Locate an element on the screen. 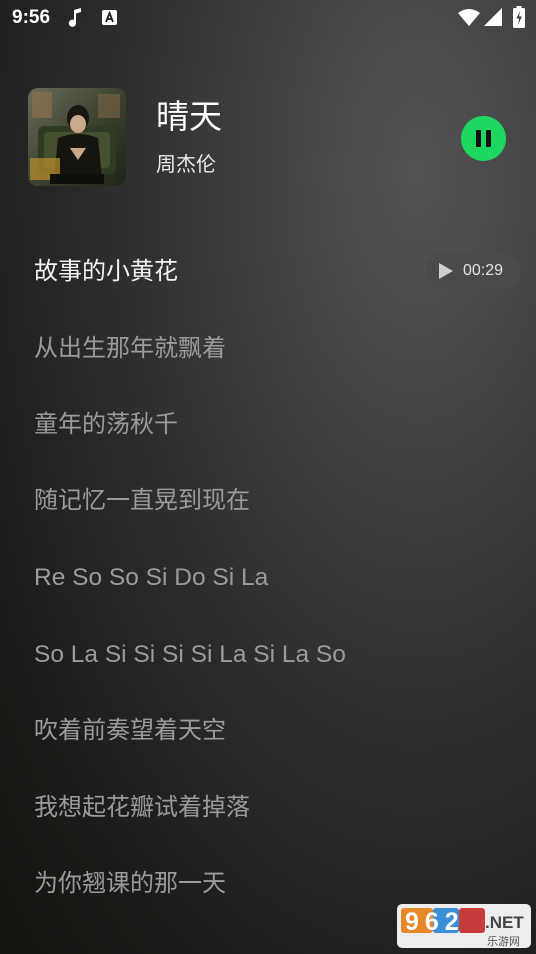  wifi-icon is located at coordinates (469, 17).